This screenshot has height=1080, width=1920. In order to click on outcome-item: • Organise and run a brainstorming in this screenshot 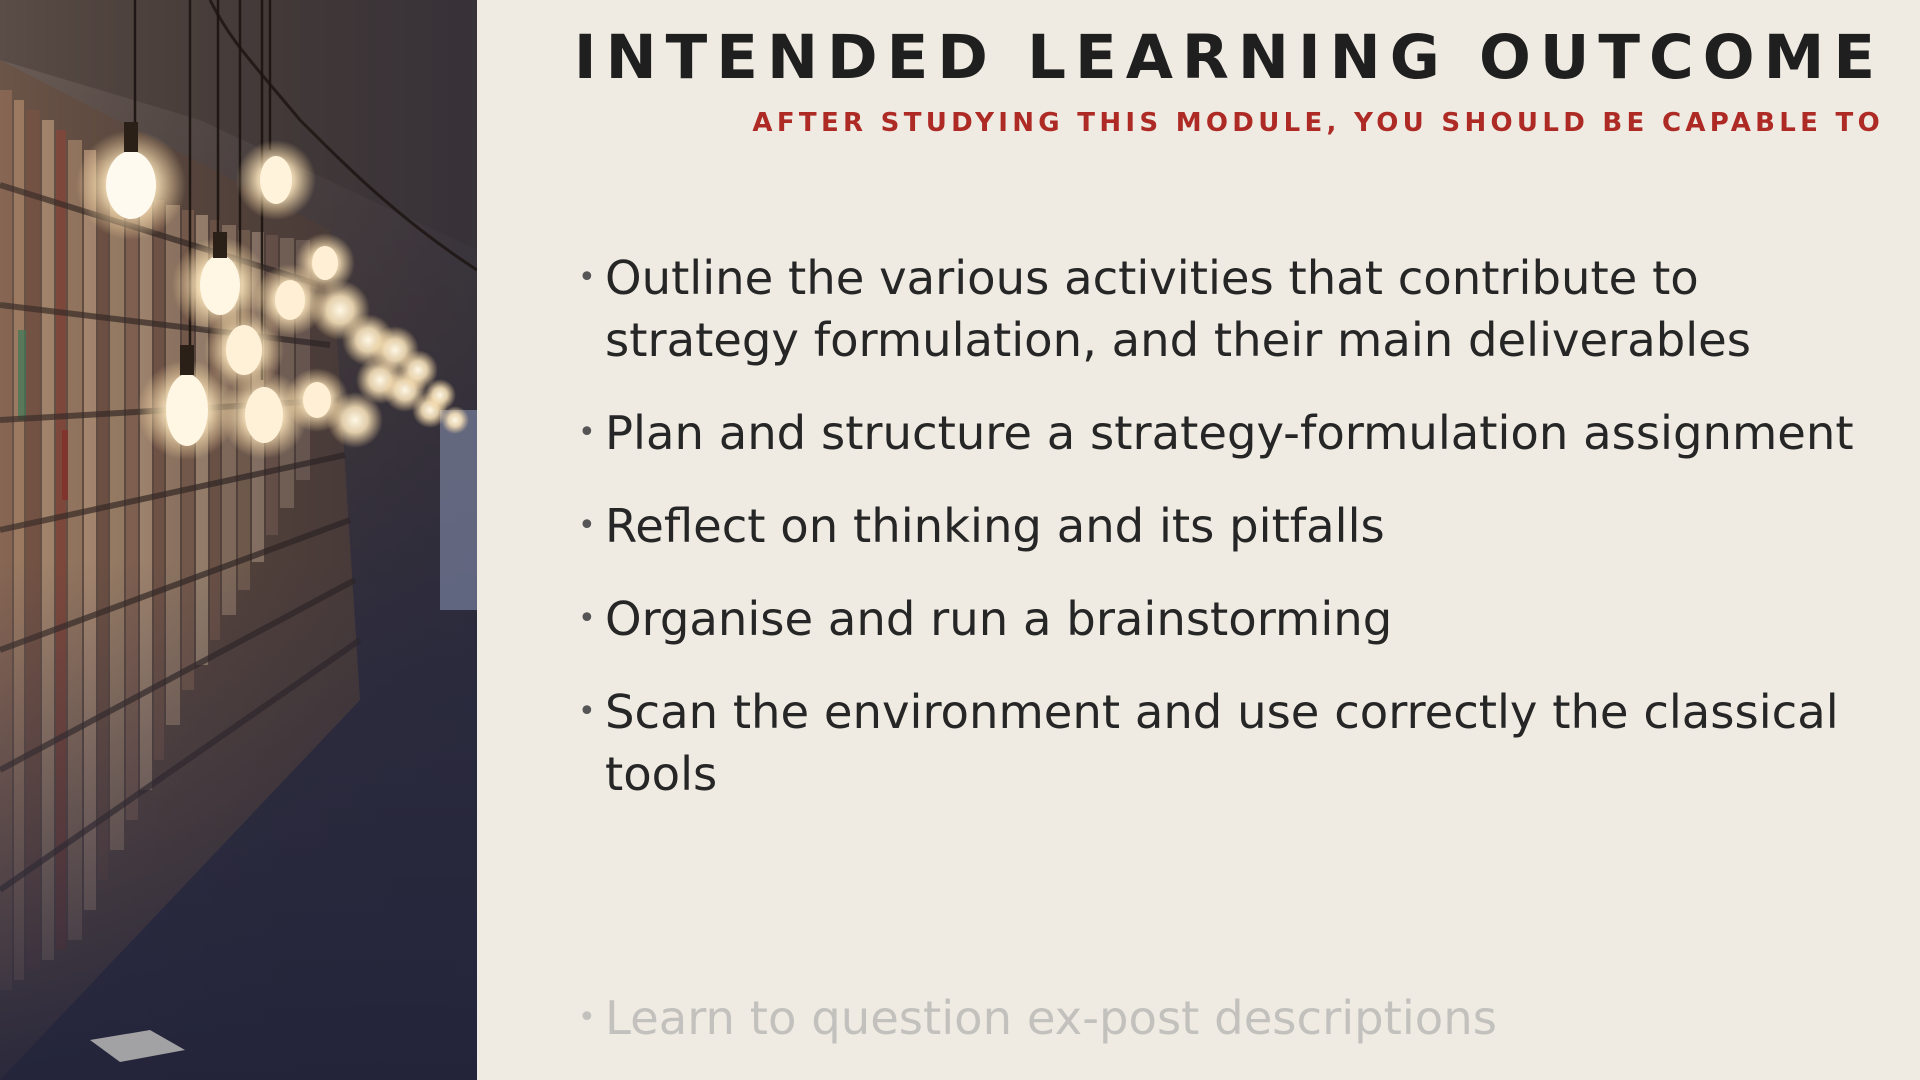, I will do `click(1228, 619)`.